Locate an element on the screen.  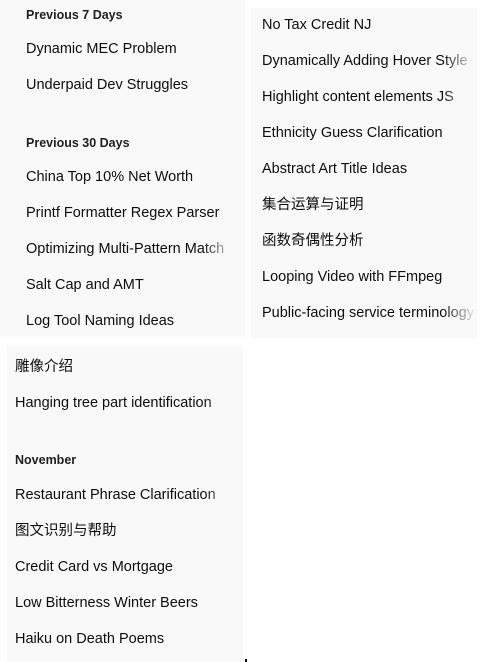
chat-item-public-facing-service-terminology: Public-facing service terminology is located at coordinates (366, 313).